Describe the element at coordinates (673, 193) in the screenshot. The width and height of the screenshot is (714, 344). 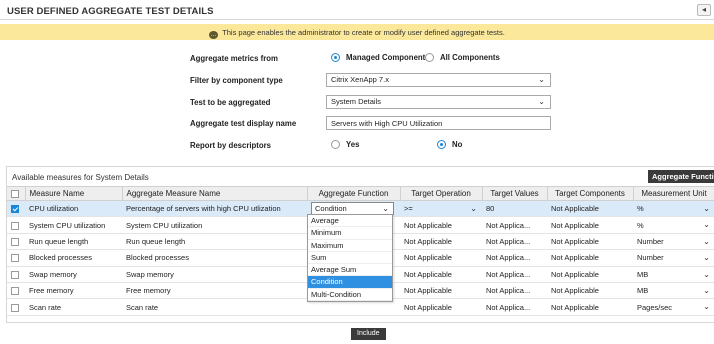
I see `column-header: Measurement Unit` at that location.